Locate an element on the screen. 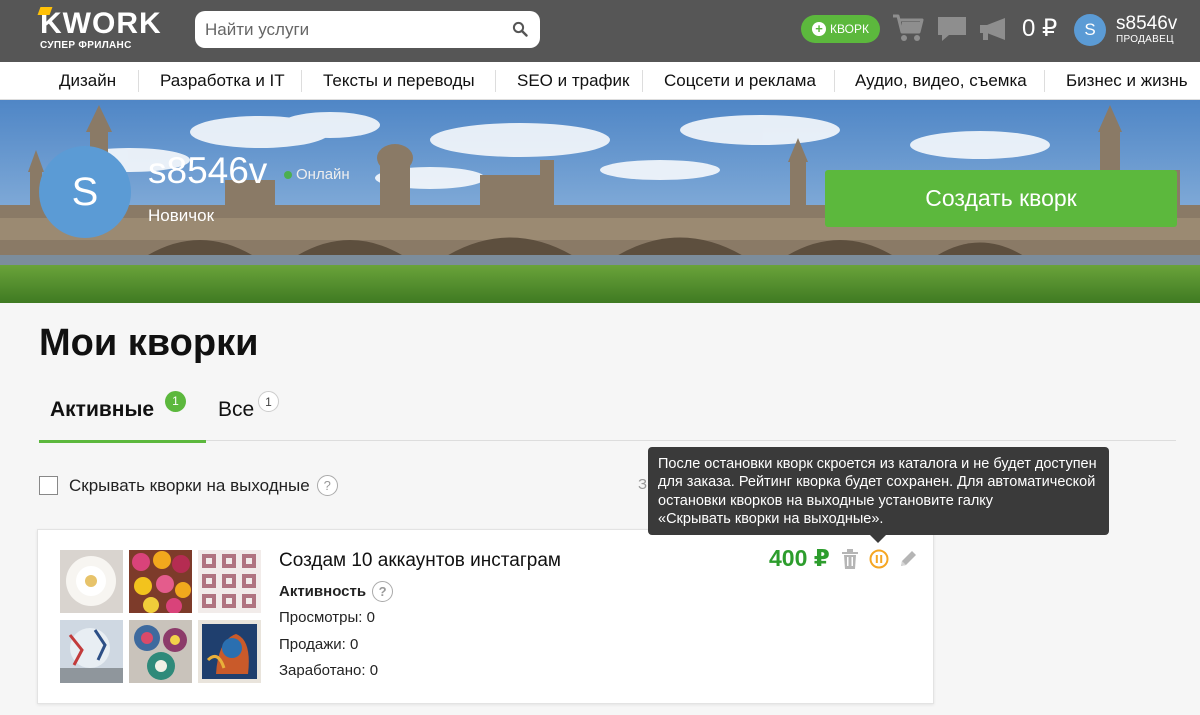 The height and width of the screenshot is (715, 1200). online-status-label: Онлайн is located at coordinates (323, 174).